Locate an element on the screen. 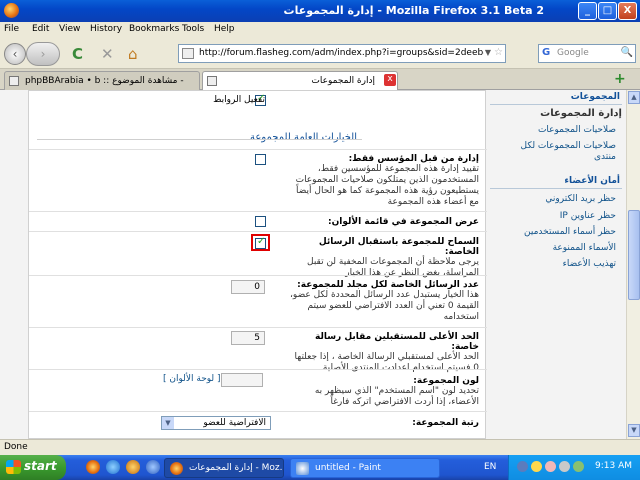 The height and width of the screenshot is (480, 640). tab-phpbbarabia: phpBBArabia • b :: مشاهدة الموضوع - is located at coordinates (102, 80).